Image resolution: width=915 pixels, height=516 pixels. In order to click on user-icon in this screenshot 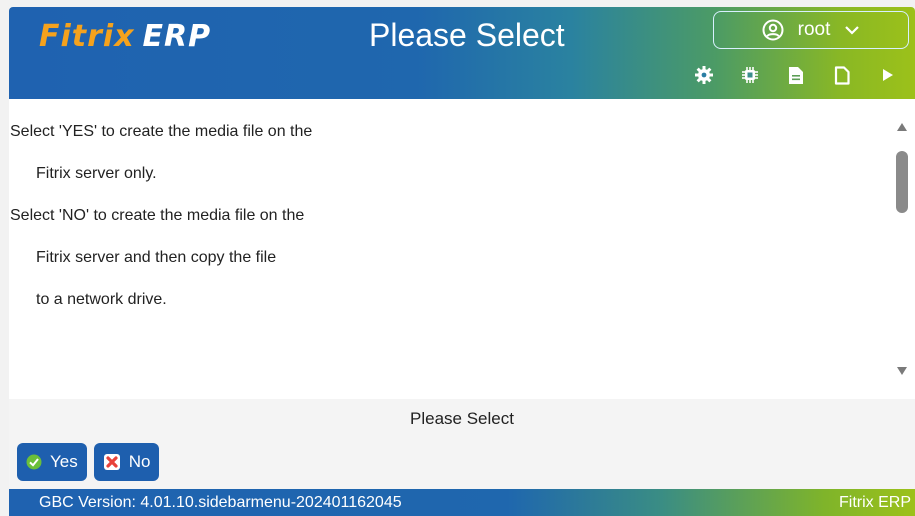, I will do `click(773, 30)`.